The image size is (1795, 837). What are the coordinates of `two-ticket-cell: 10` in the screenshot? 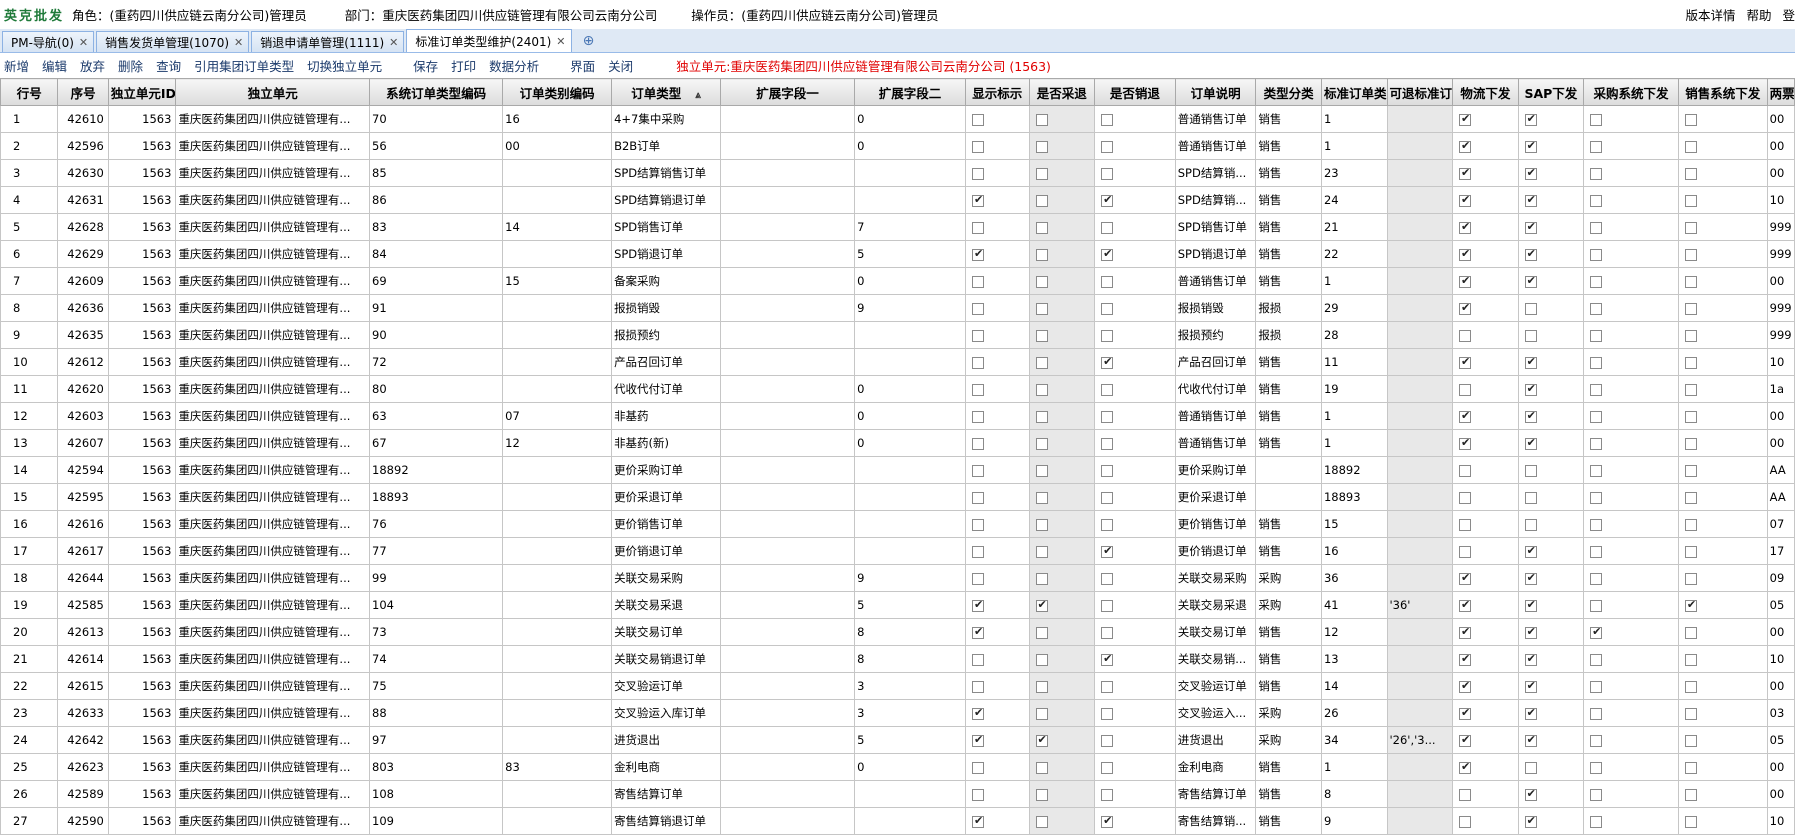 It's located at (1780, 659).